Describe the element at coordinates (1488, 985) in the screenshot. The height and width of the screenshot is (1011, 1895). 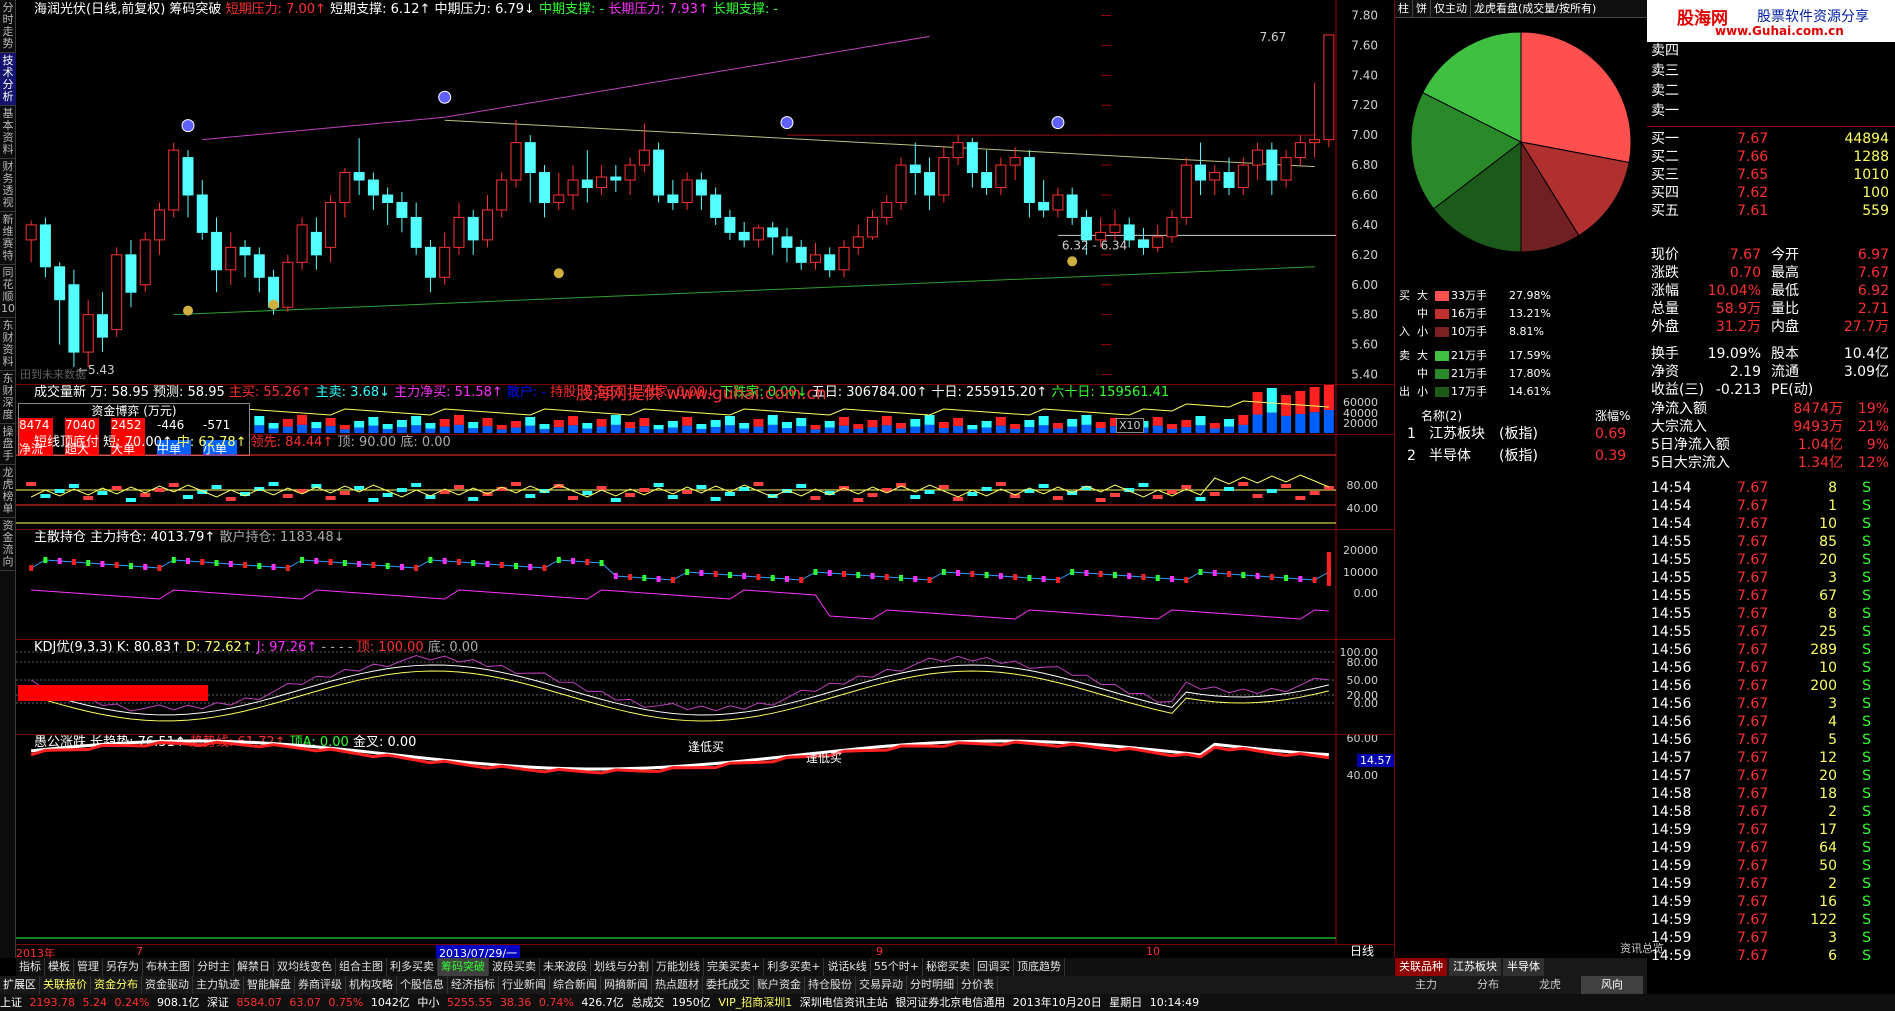
I see `right-footer-tab-1: 分布` at that location.